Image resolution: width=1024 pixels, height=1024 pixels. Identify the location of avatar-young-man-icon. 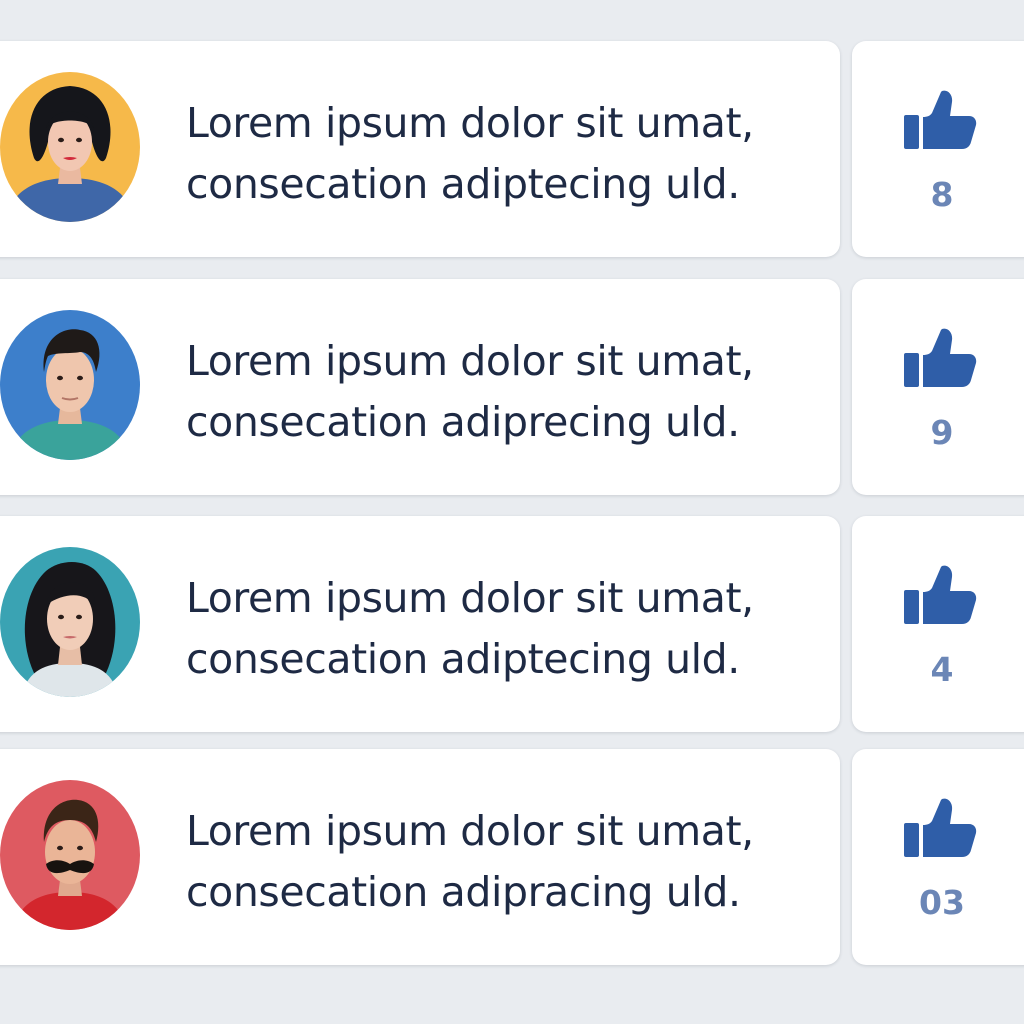
(70, 385).